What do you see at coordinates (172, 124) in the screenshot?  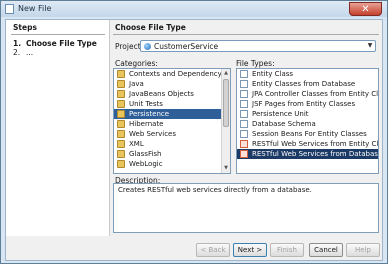 I see `category-item: Hibernate` at bounding box center [172, 124].